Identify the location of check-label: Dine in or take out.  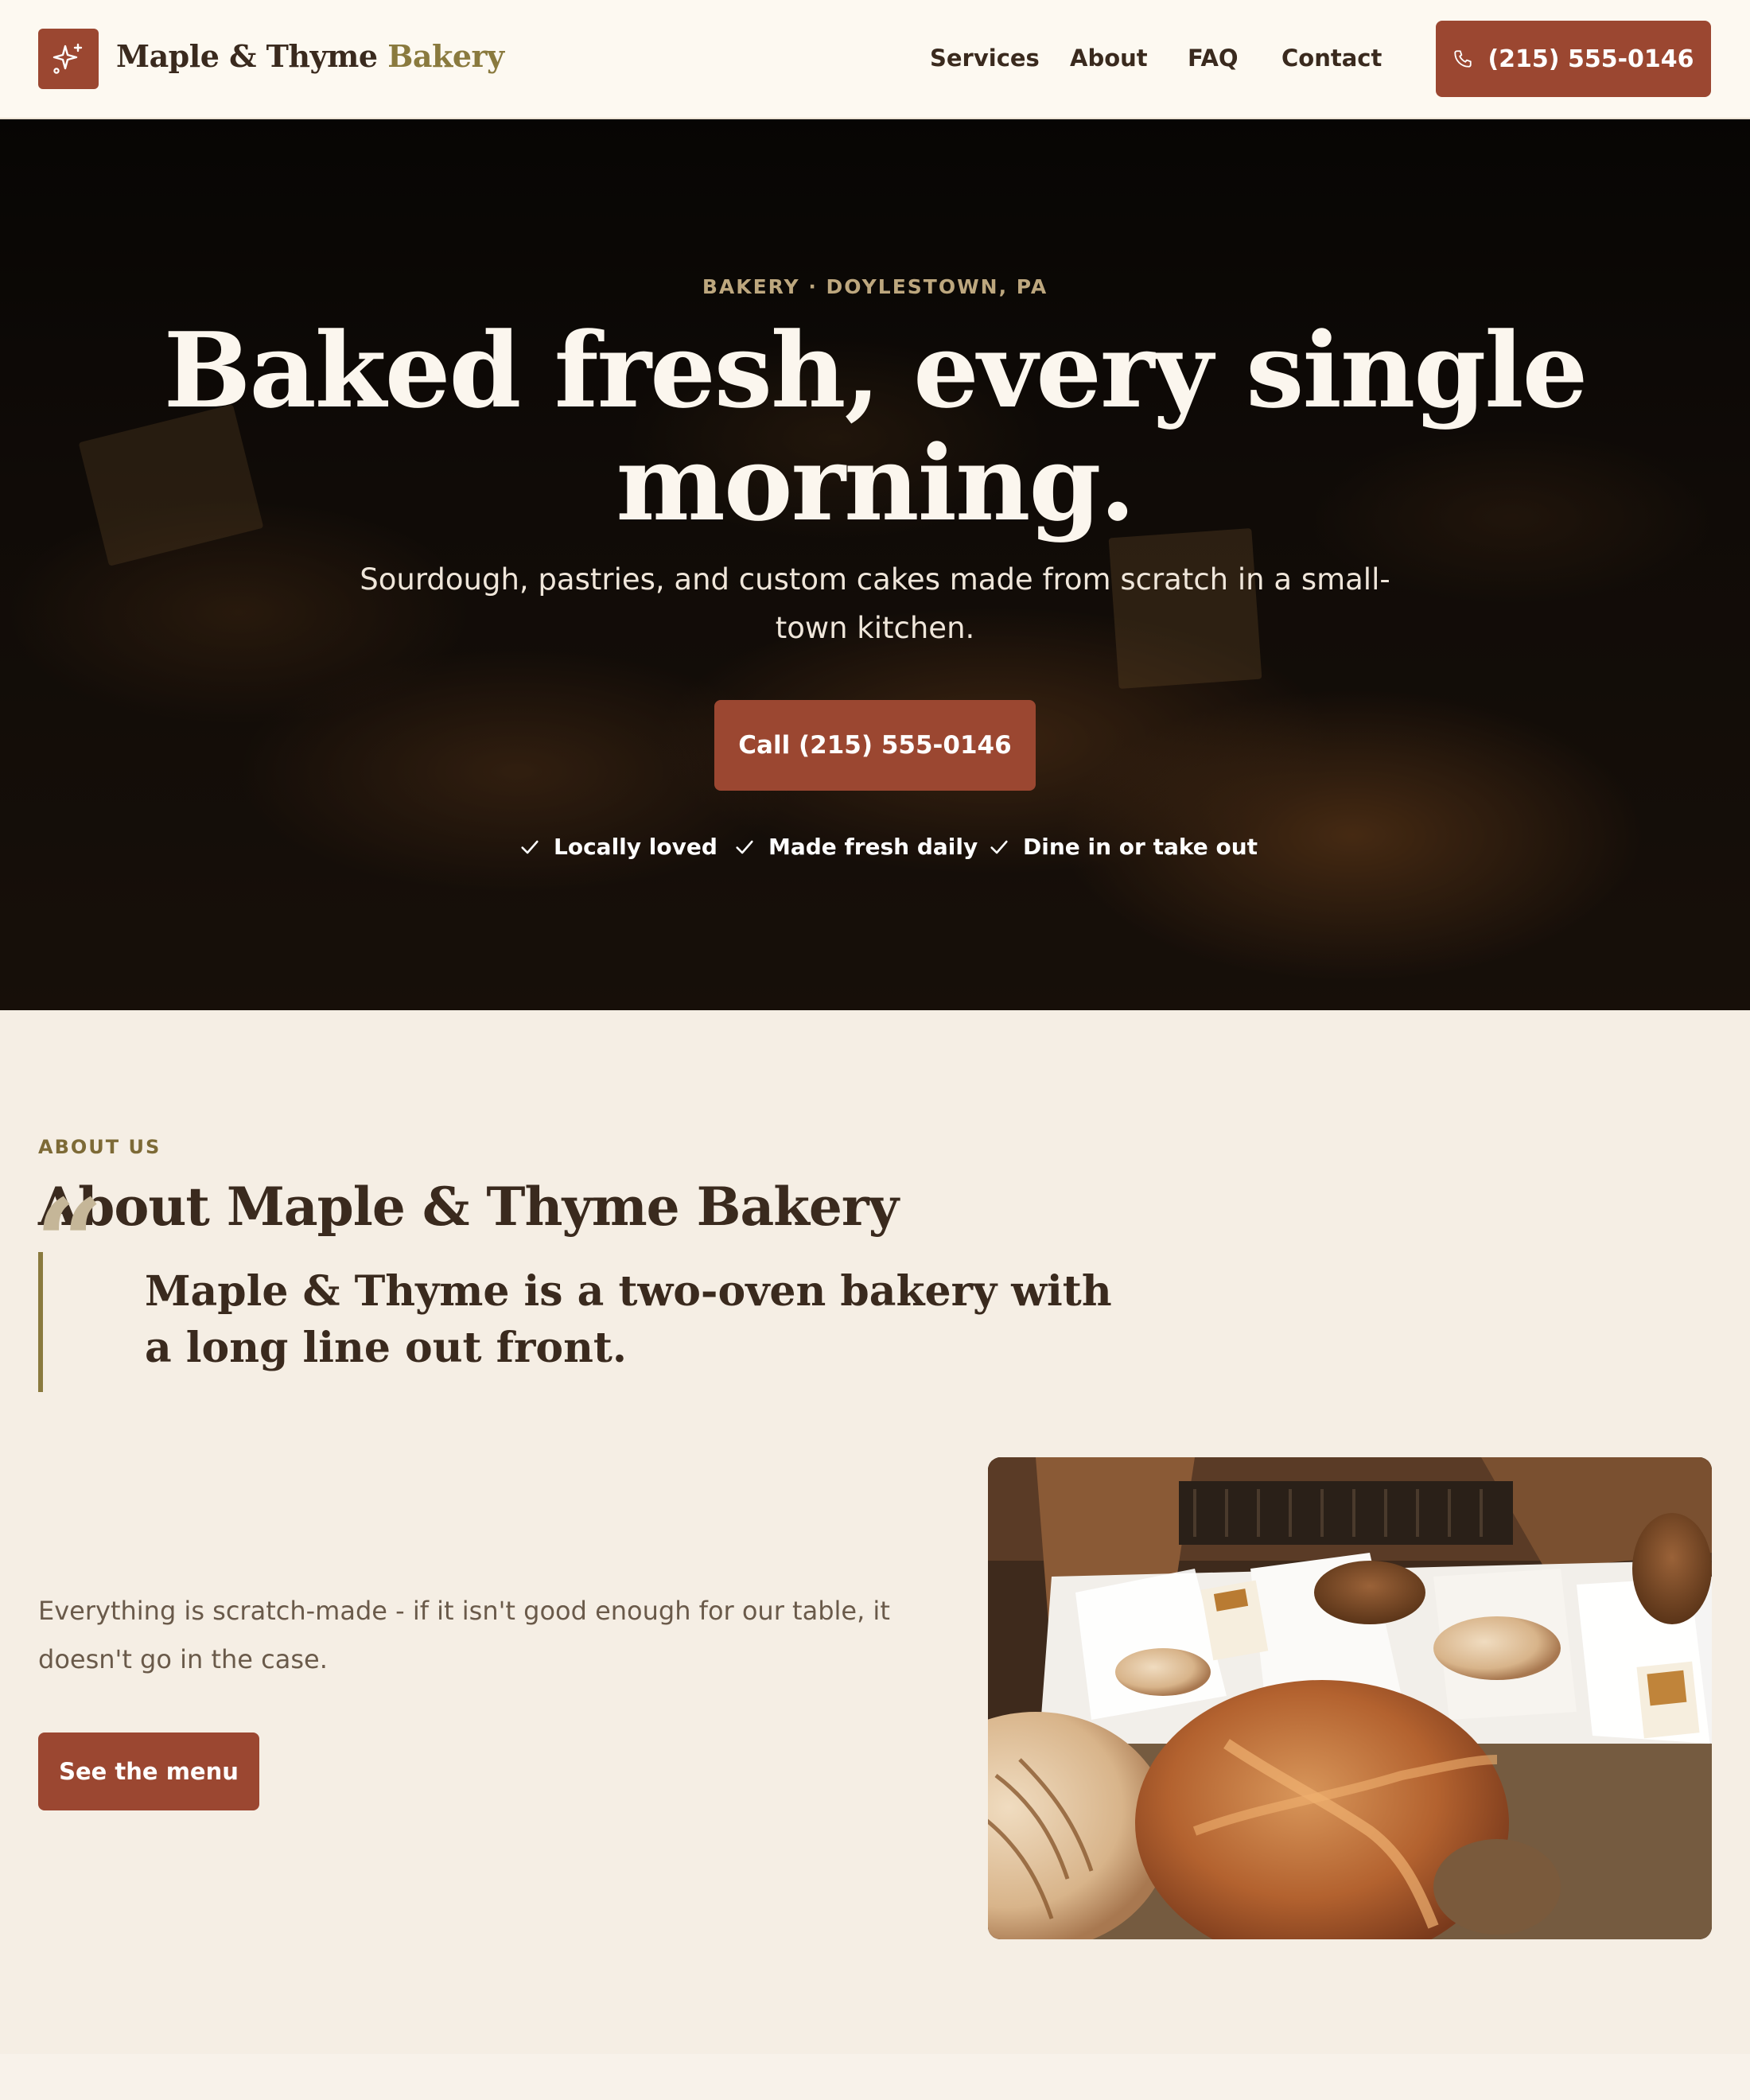
(1140, 847).